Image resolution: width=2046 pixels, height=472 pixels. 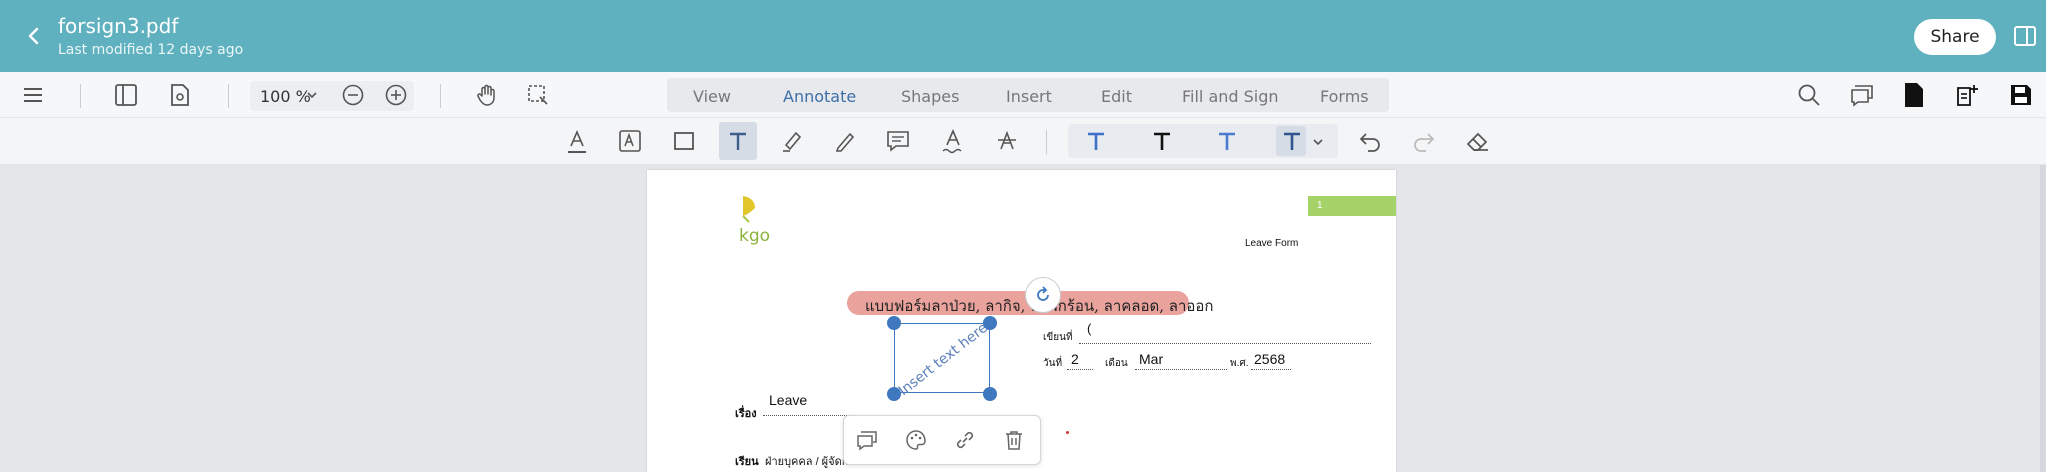 What do you see at coordinates (1227, 141) in the screenshot?
I see `text-style-light-blue-icon` at bounding box center [1227, 141].